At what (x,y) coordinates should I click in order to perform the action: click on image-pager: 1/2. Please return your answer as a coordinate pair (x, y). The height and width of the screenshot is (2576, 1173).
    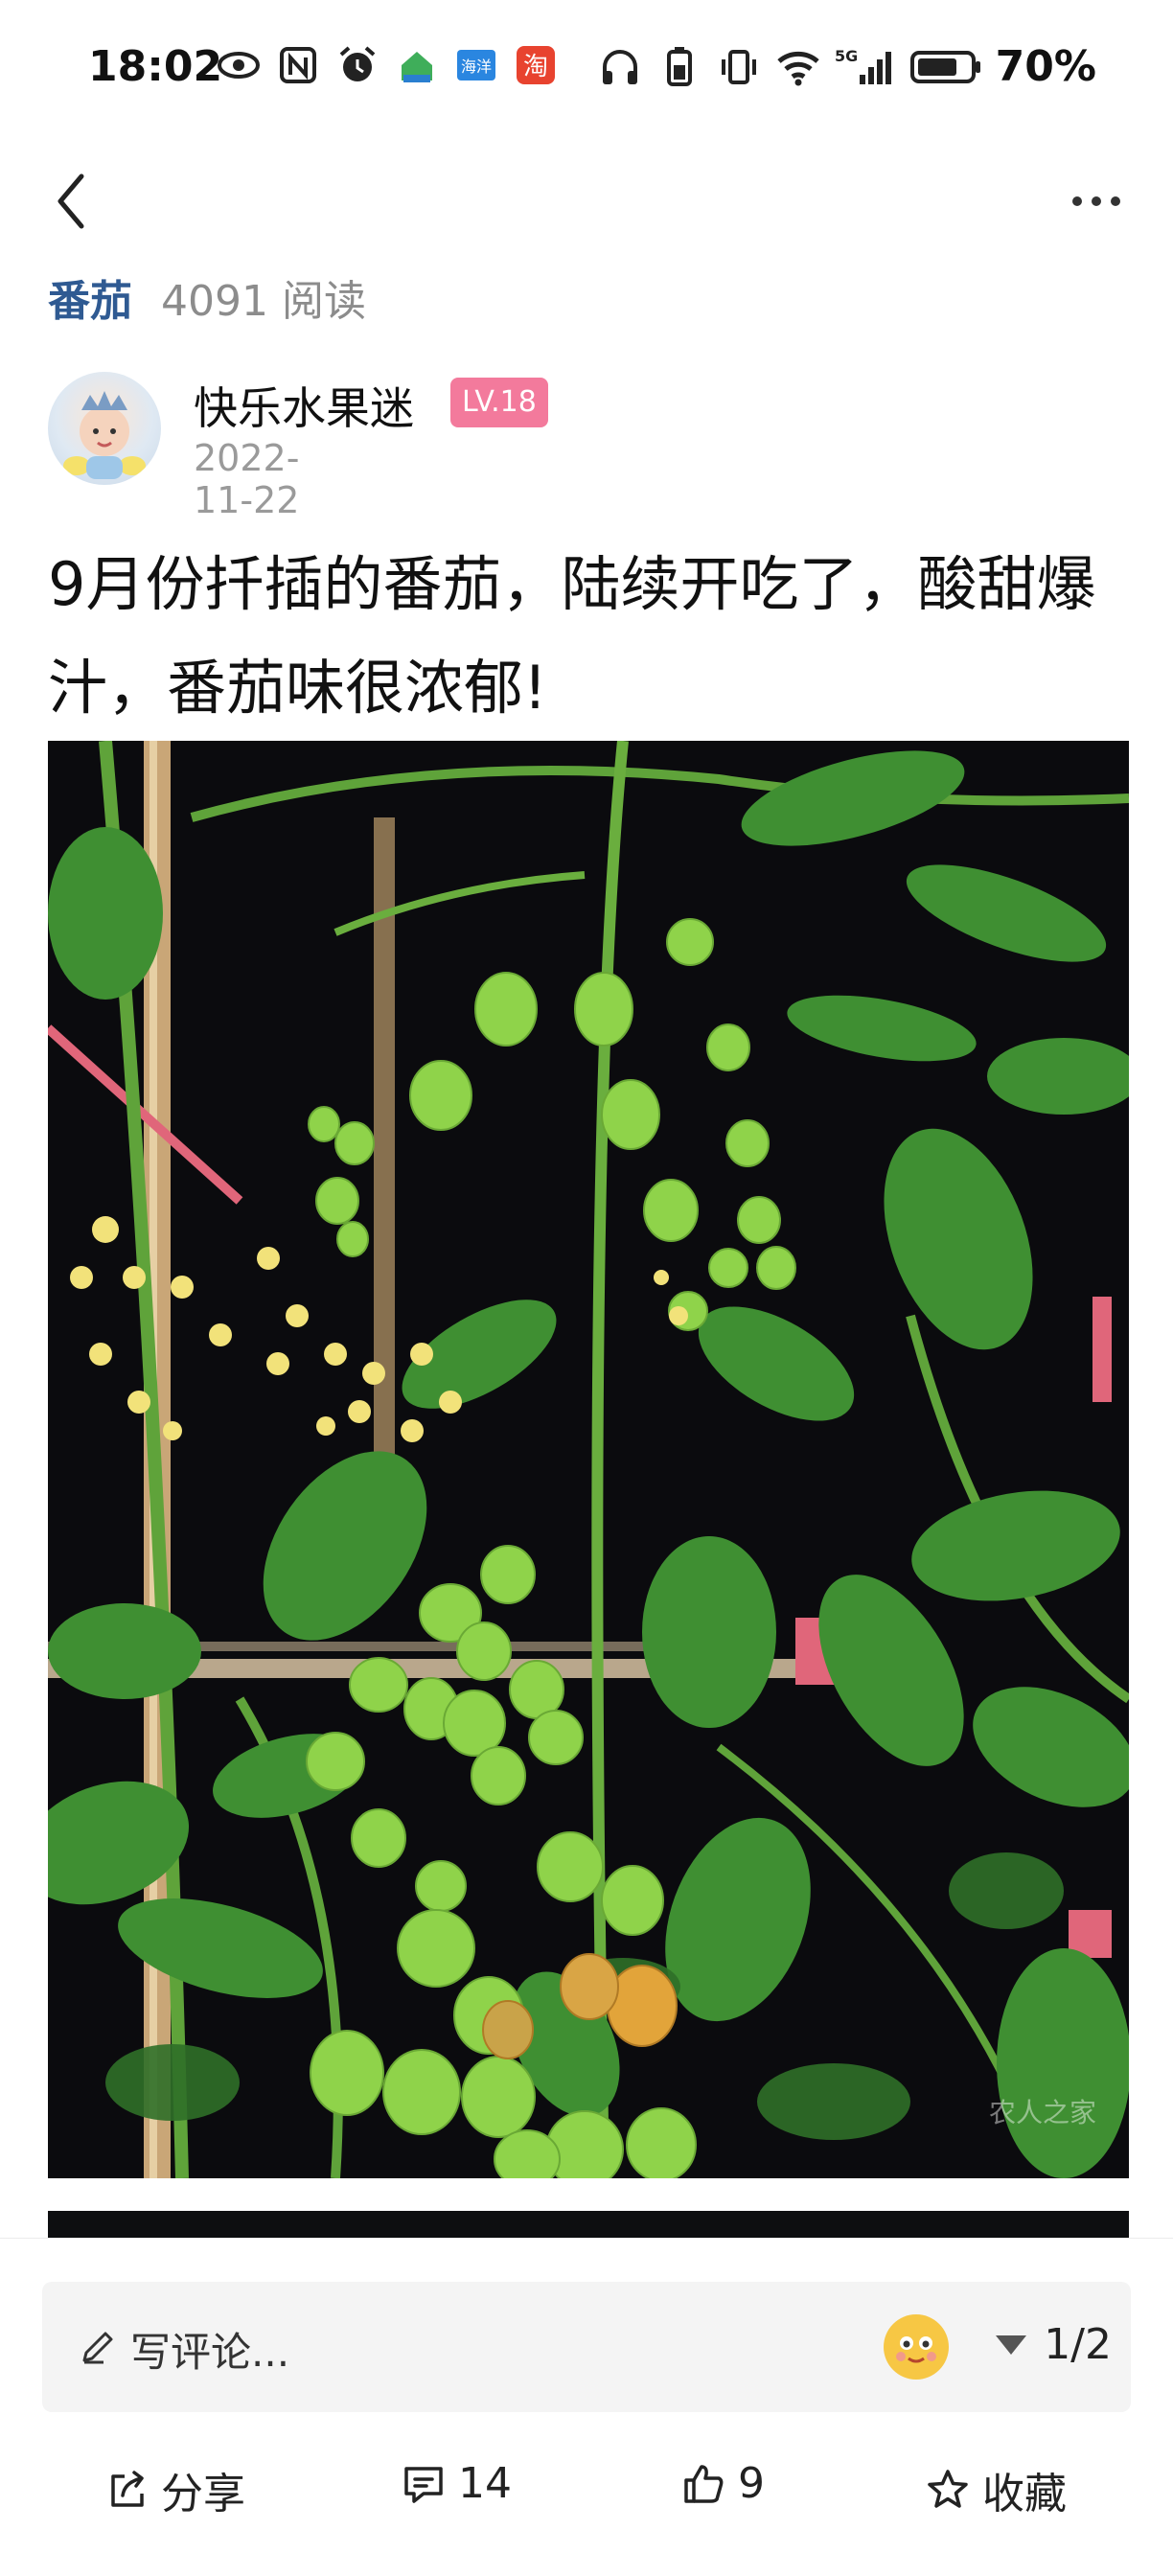
    Looking at the image, I should click on (1054, 2344).